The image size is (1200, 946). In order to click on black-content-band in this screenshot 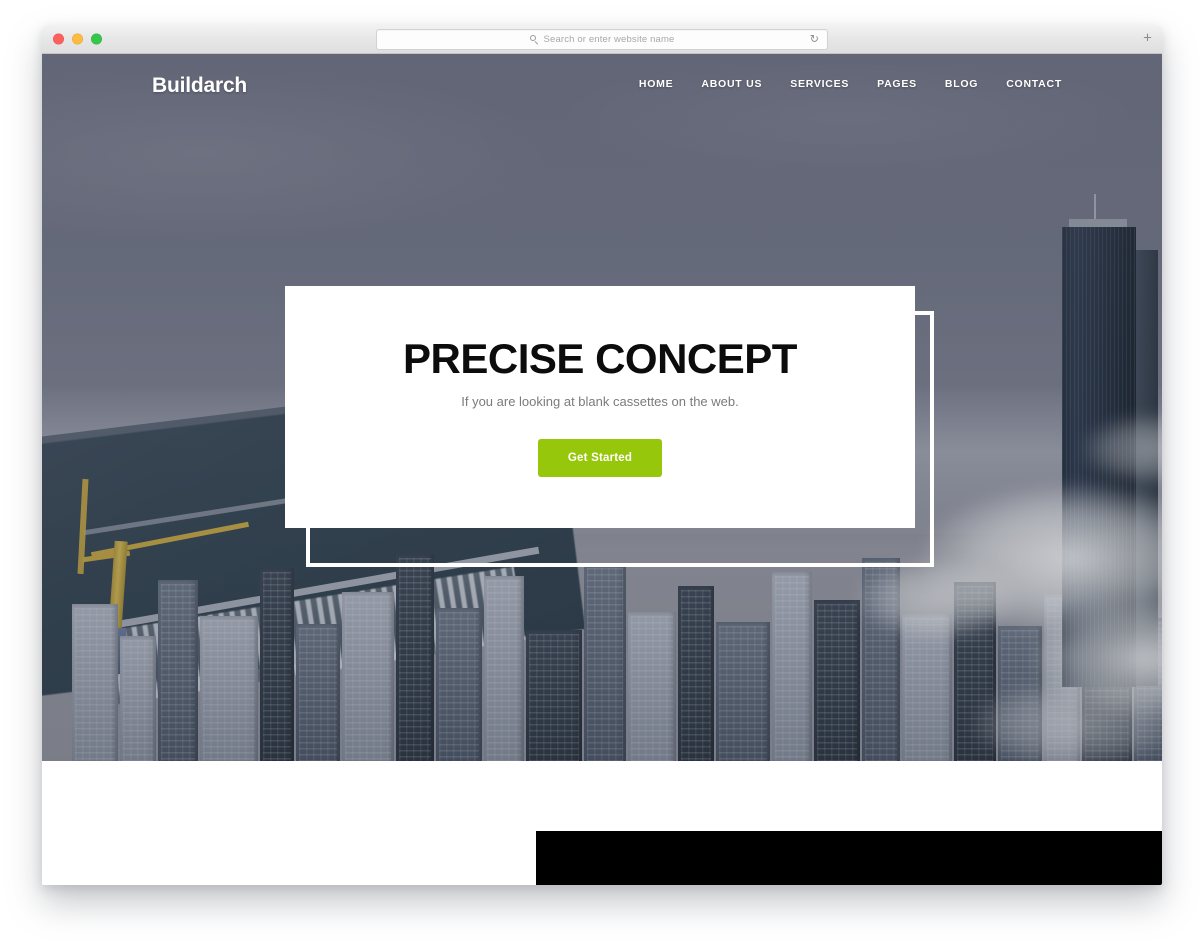, I will do `click(849, 858)`.